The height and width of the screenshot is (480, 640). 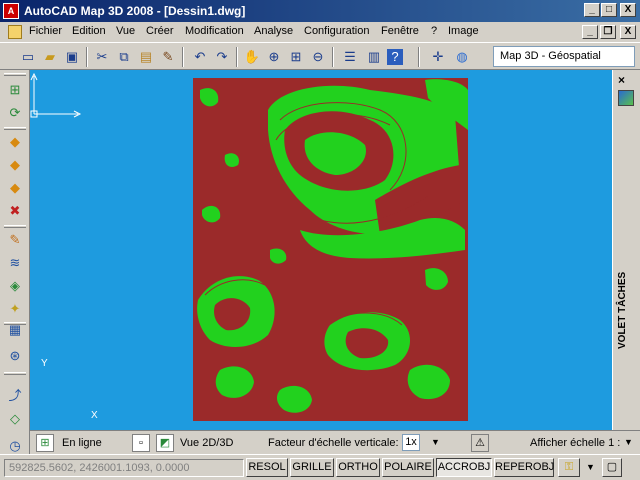 I want to click on task-pane: × VOLET TÂCHES, so click(x=626, y=250).